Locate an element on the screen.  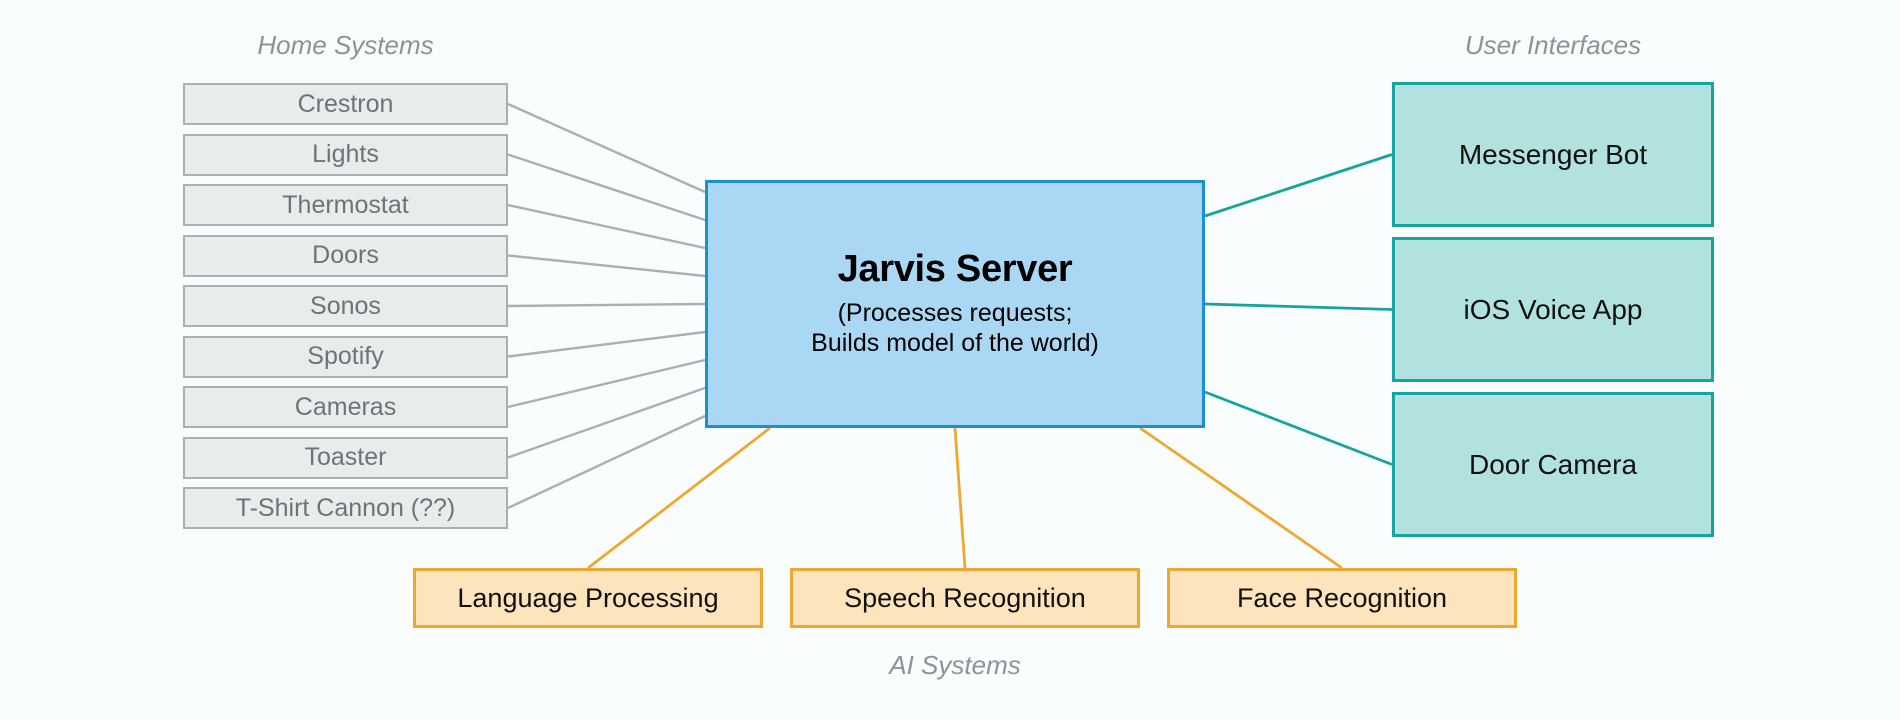
user-interface-label: iOS Voice App is located at coordinates (1553, 309).